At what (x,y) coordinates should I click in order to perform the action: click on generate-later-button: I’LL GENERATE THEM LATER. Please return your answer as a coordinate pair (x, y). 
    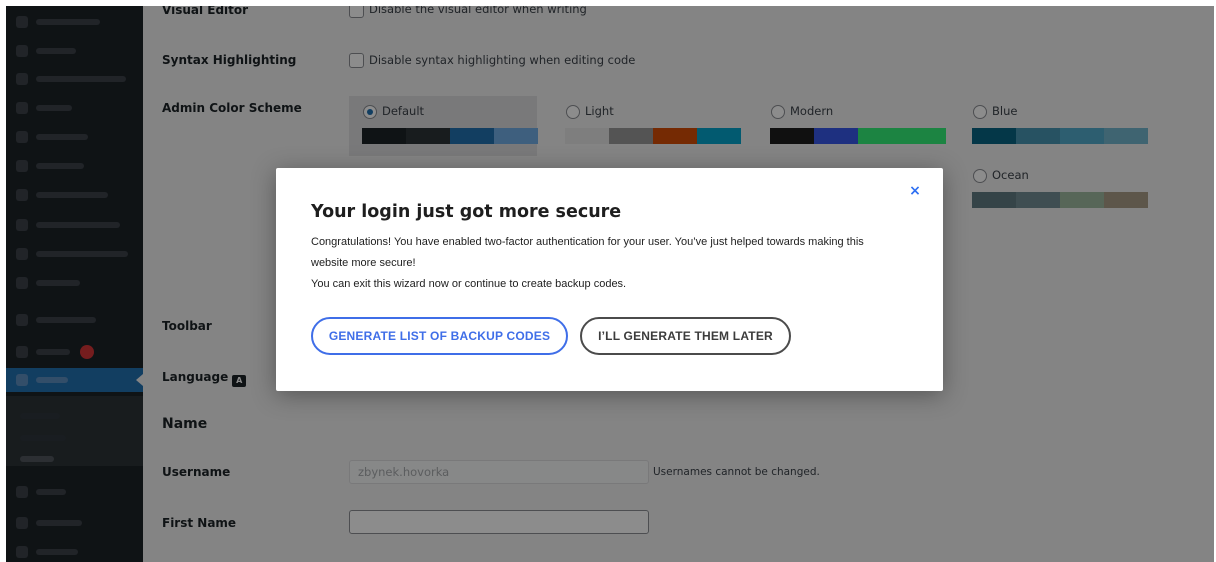
    Looking at the image, I should click on (685, 336).